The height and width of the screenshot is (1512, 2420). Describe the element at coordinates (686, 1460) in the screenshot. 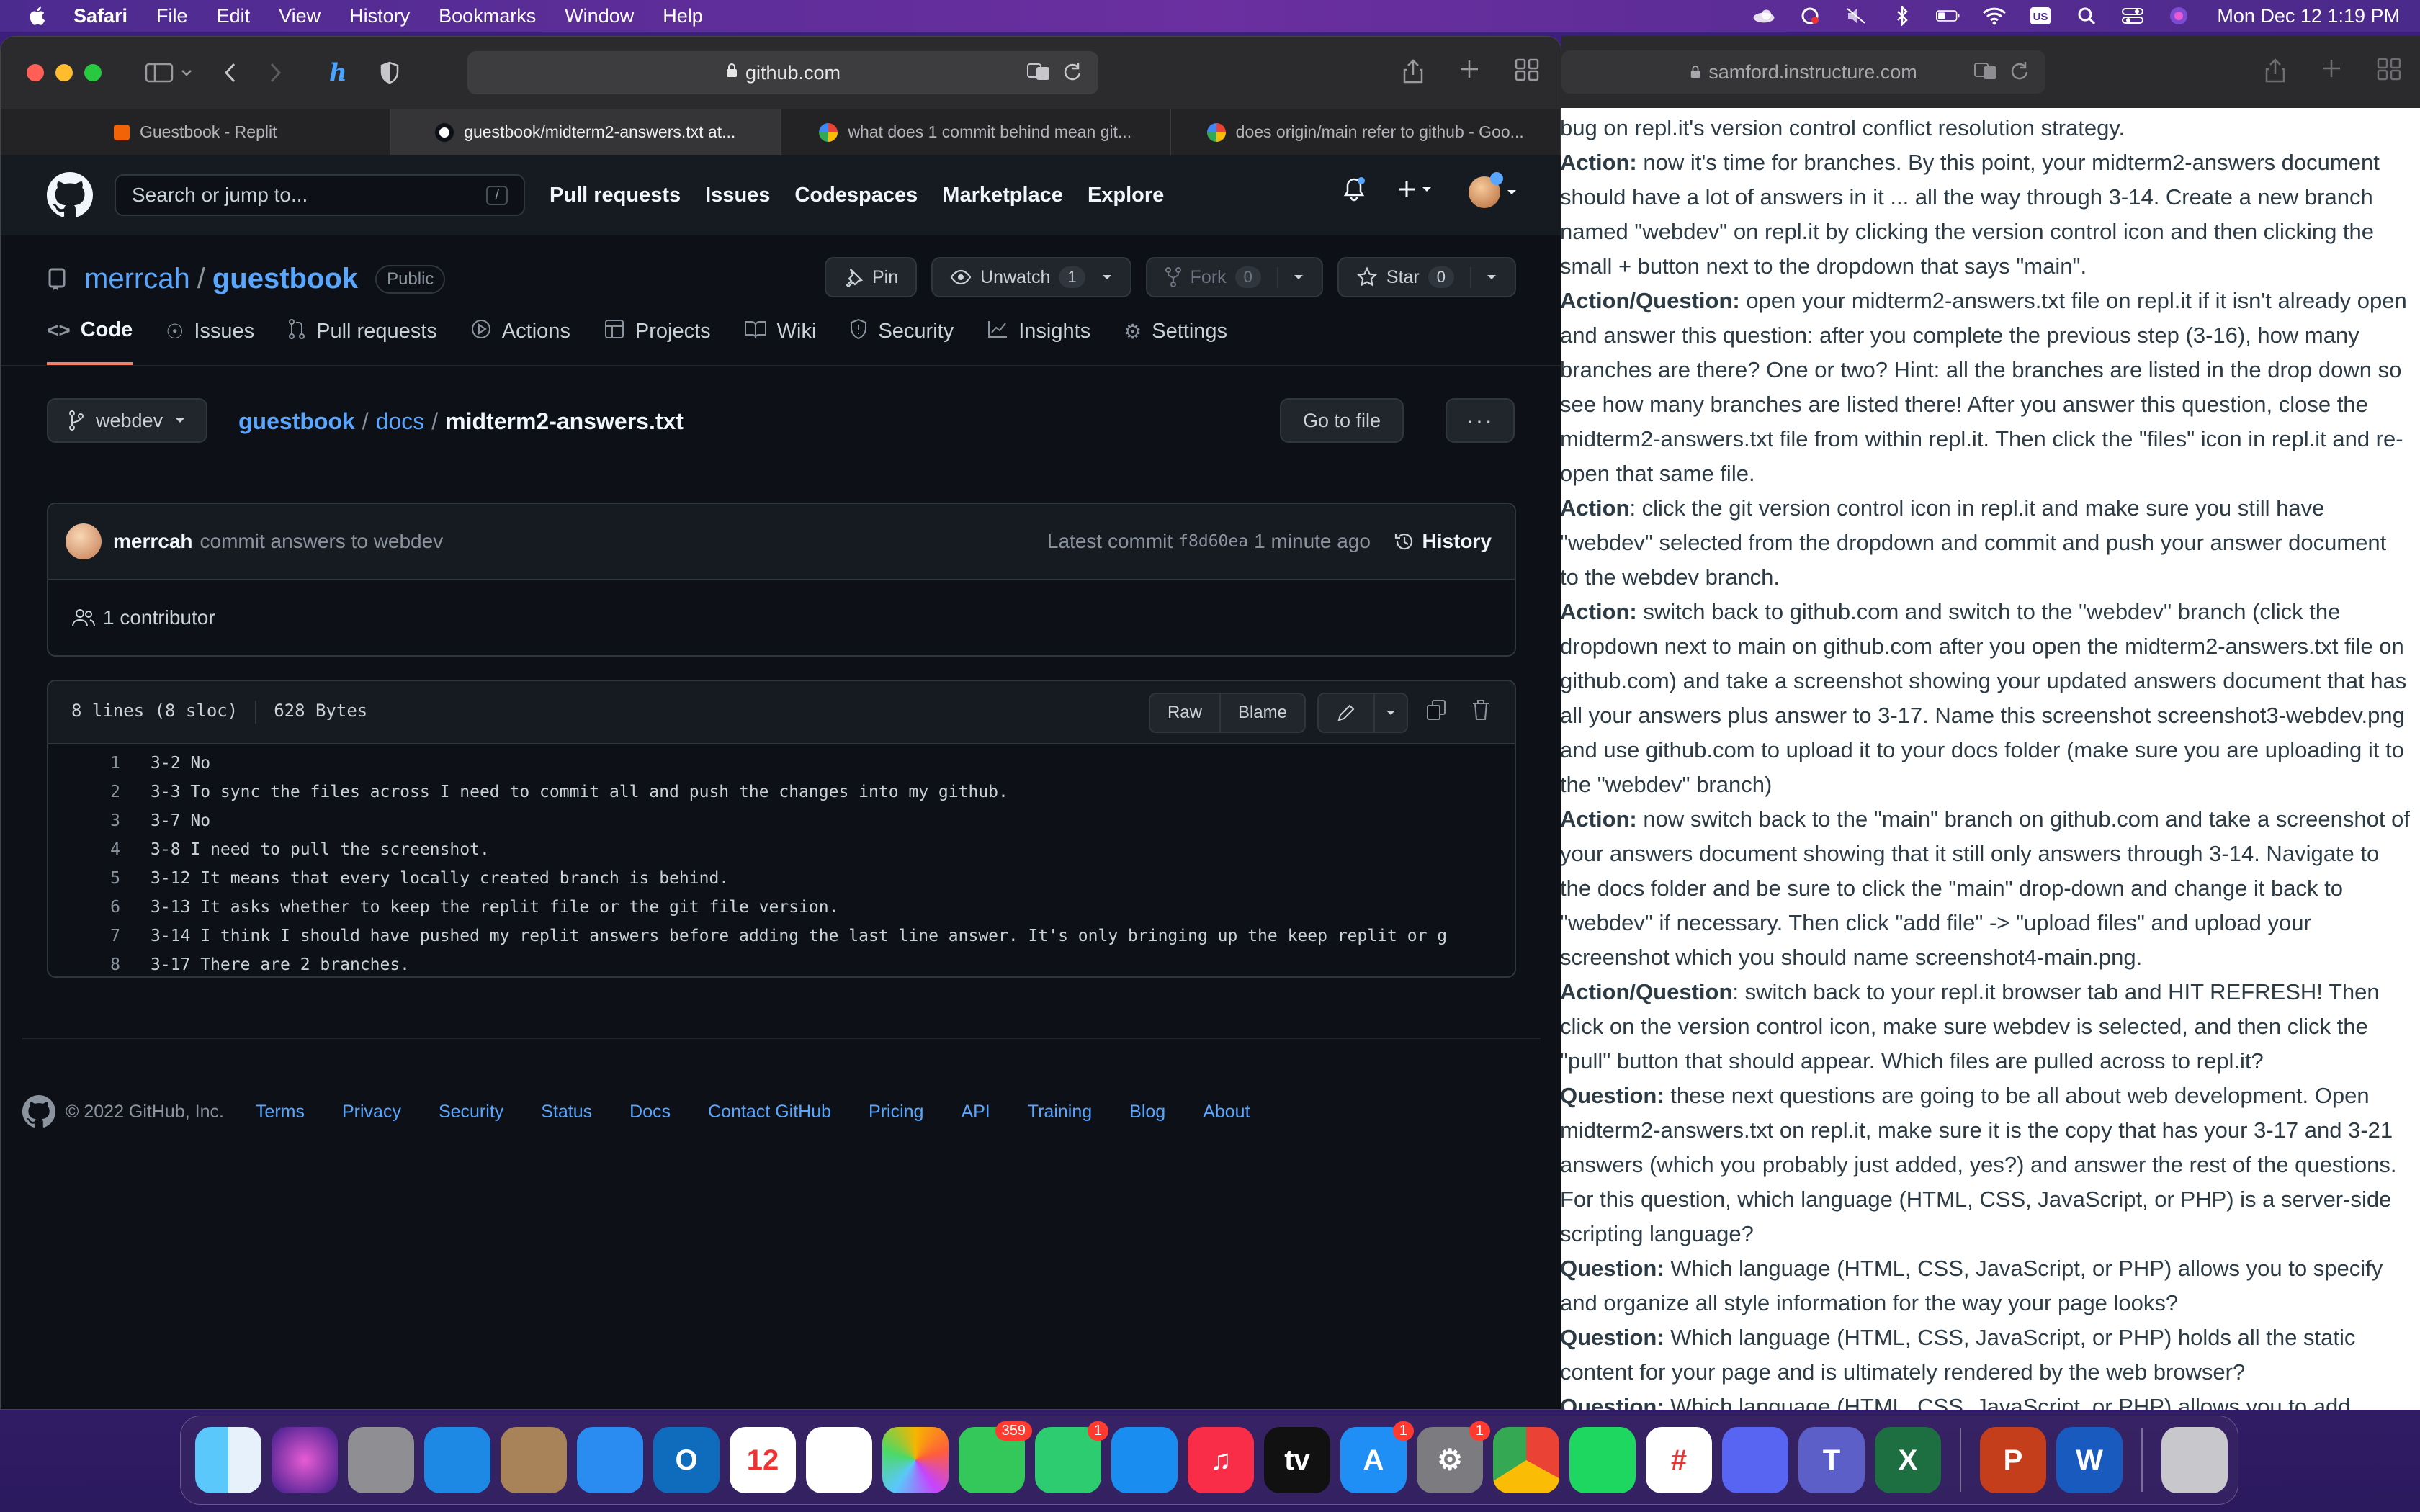

I see `outlook-dock-icon: O` at that location.